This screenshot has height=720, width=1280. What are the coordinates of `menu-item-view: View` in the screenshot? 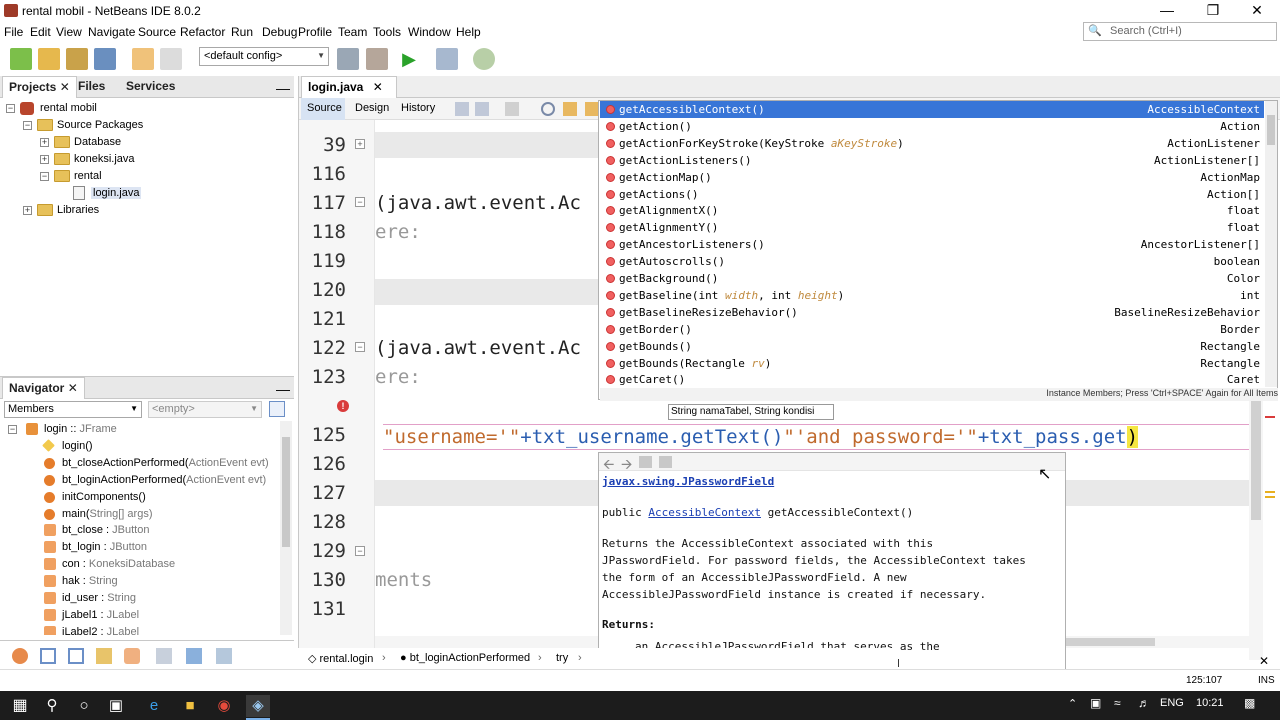 It's located at (69, 32).